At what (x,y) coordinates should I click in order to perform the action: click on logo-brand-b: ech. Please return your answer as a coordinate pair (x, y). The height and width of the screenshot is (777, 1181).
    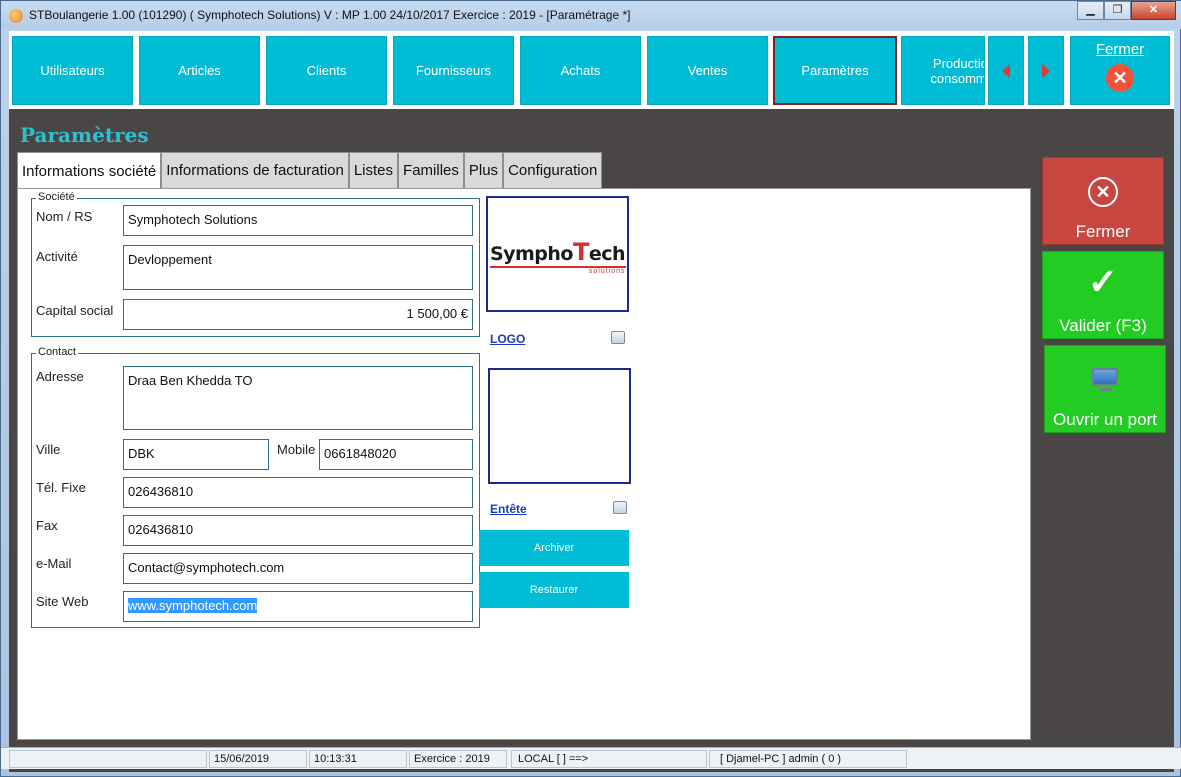
    Looking at the image, I should click on (607, 254).